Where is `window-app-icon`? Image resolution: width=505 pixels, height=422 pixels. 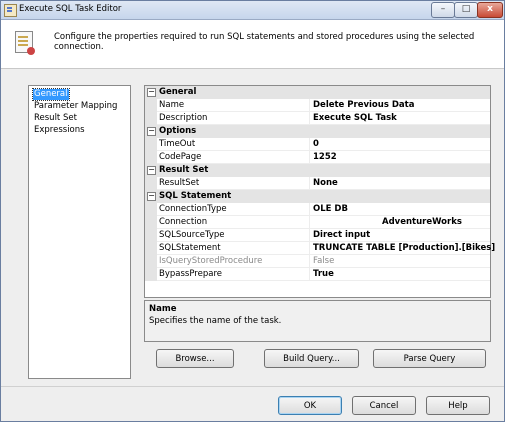 window-app-icon is located at coordinates (10, 10).